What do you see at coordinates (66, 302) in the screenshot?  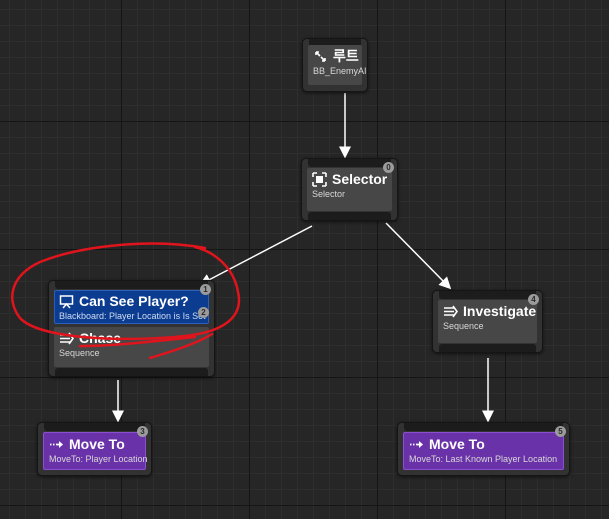 I see `monitor-icon` at bounding box center [66, 302].